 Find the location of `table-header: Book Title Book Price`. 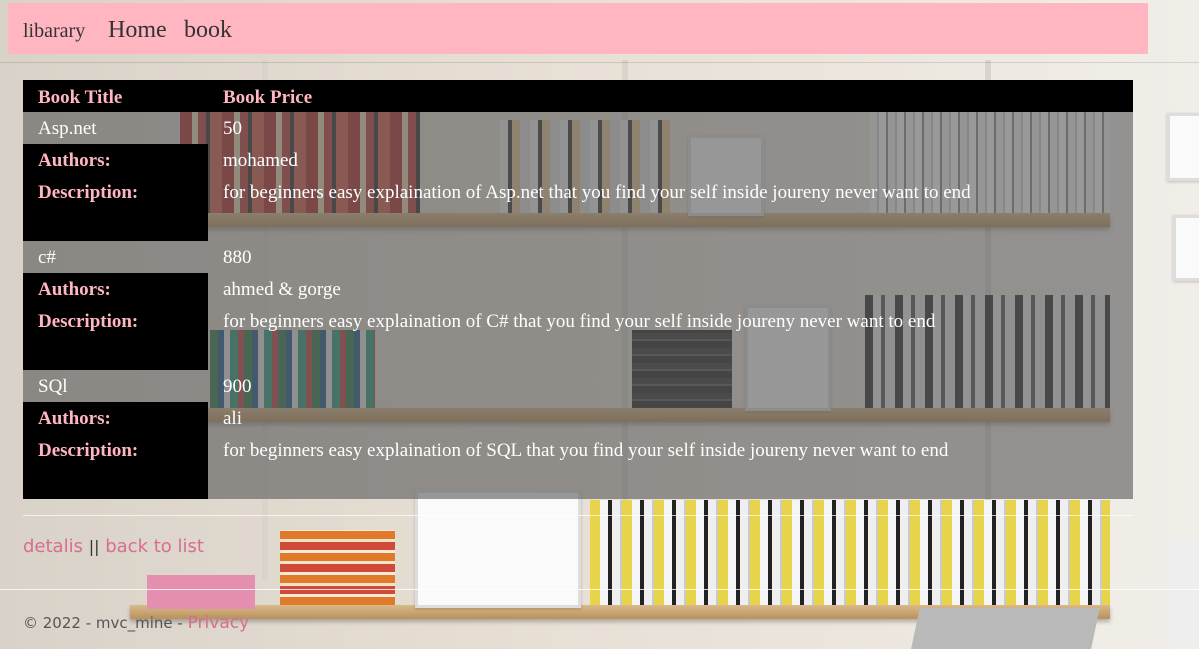

table-header: Book Title Book Price is located at coordinates (578, 96).